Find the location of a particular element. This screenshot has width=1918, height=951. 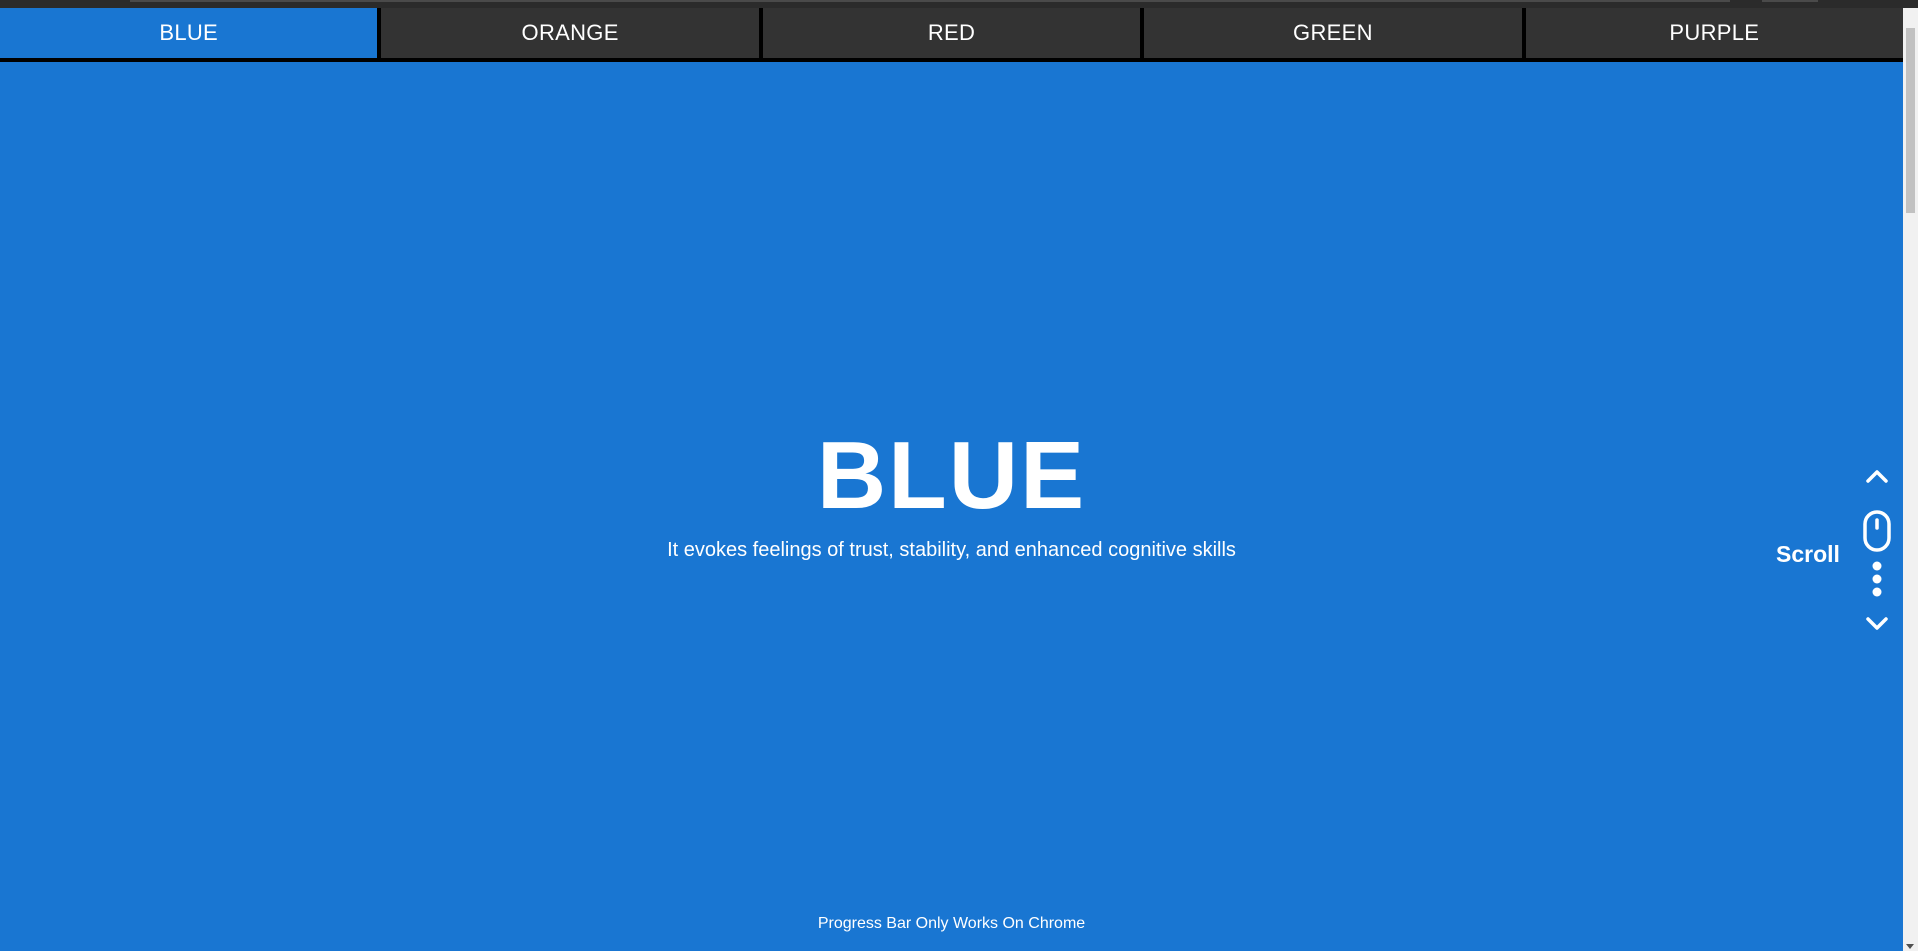

scroll-hint: Scroll is located at coordinates (1830, 557).